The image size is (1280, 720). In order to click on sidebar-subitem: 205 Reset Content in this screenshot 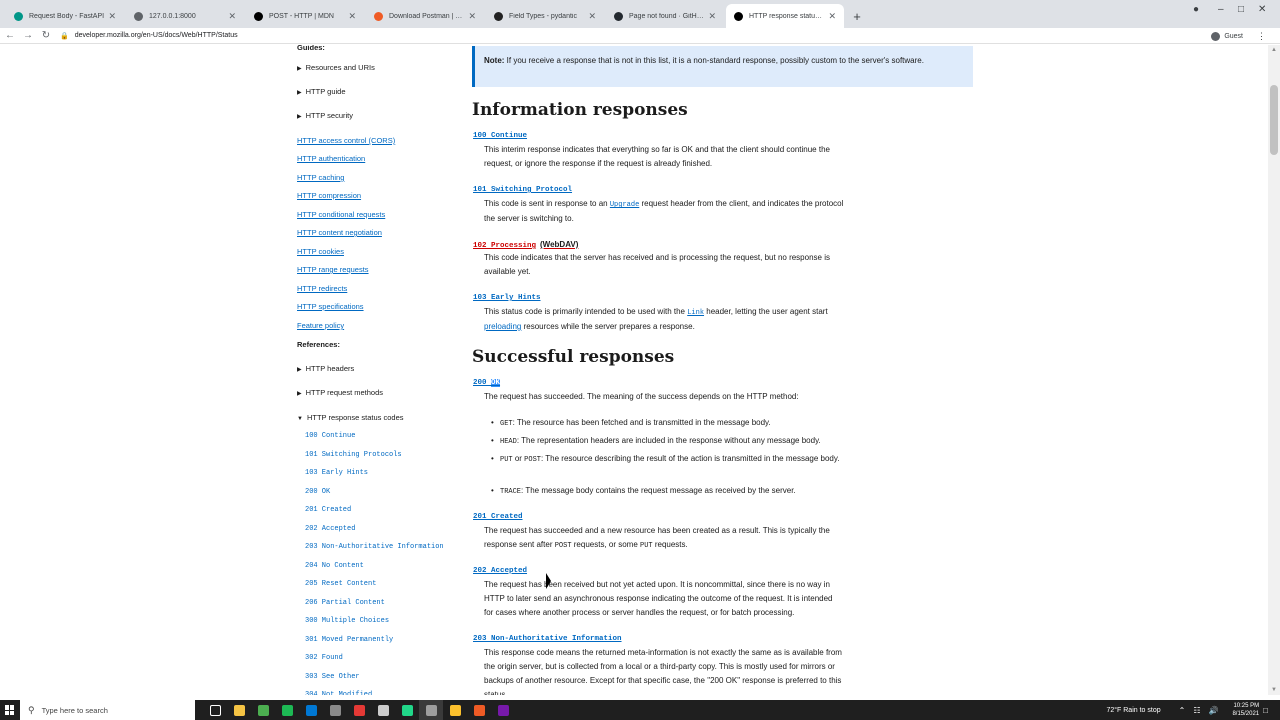, I will do `click(340, 584)`.